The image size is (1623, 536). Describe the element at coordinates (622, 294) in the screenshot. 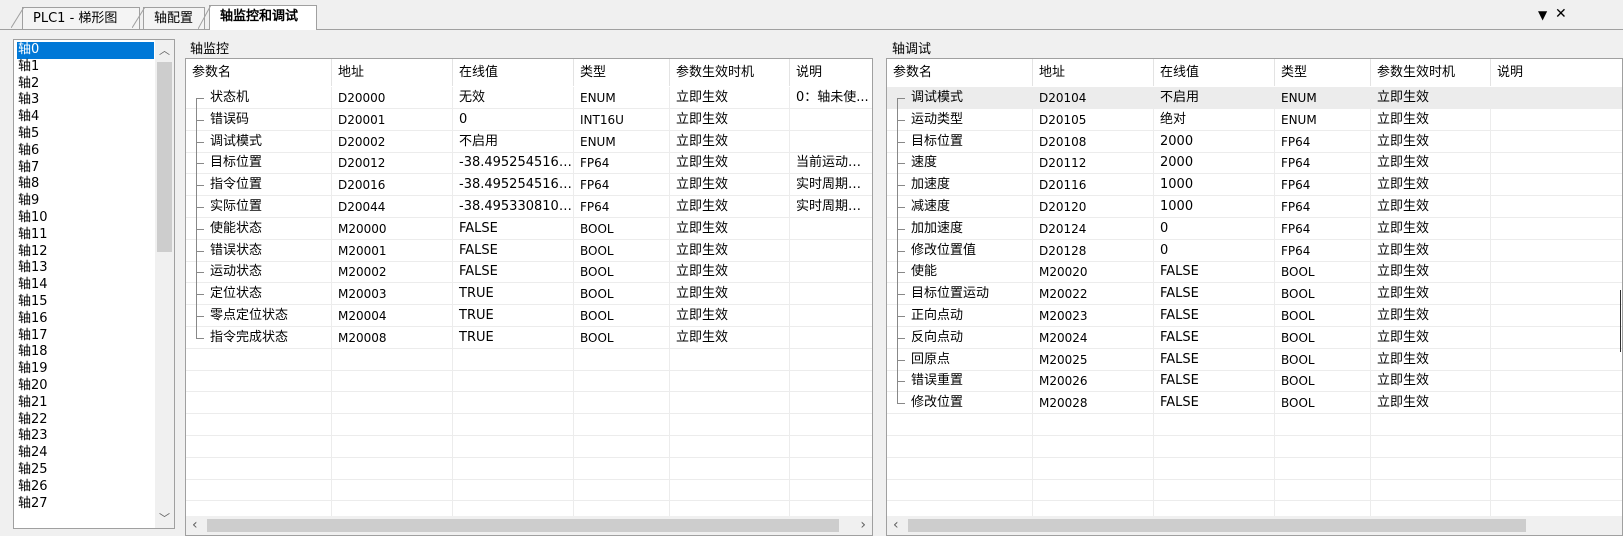

I see `cell-type: BOOL` at that location.